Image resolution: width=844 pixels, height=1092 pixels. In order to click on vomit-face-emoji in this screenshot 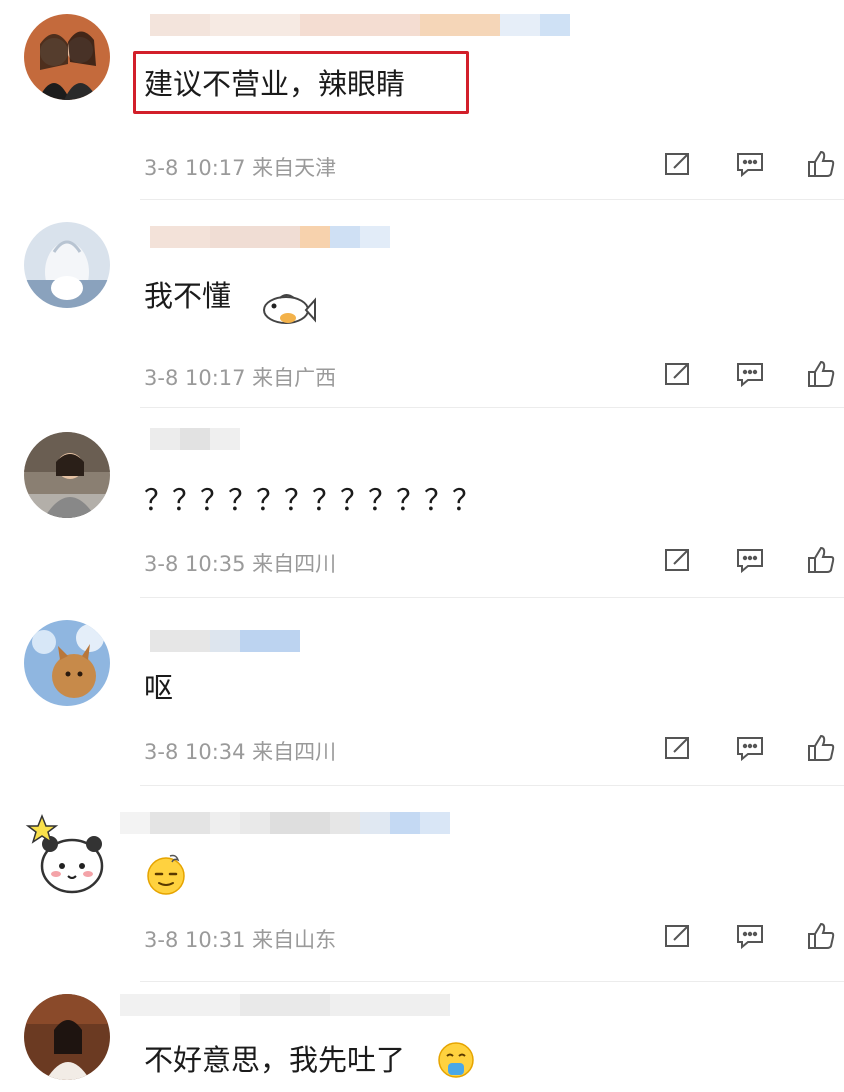, I will do `click(456, 1060)`.